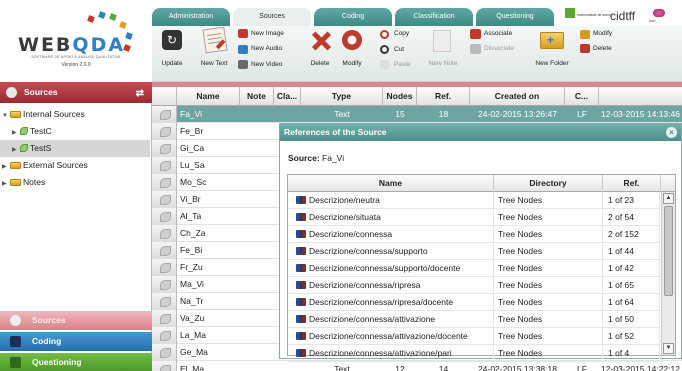  Describe the element at coordinates (668, 198) in the screenshot. I see `scroll-up-icon: ▲` at that location.